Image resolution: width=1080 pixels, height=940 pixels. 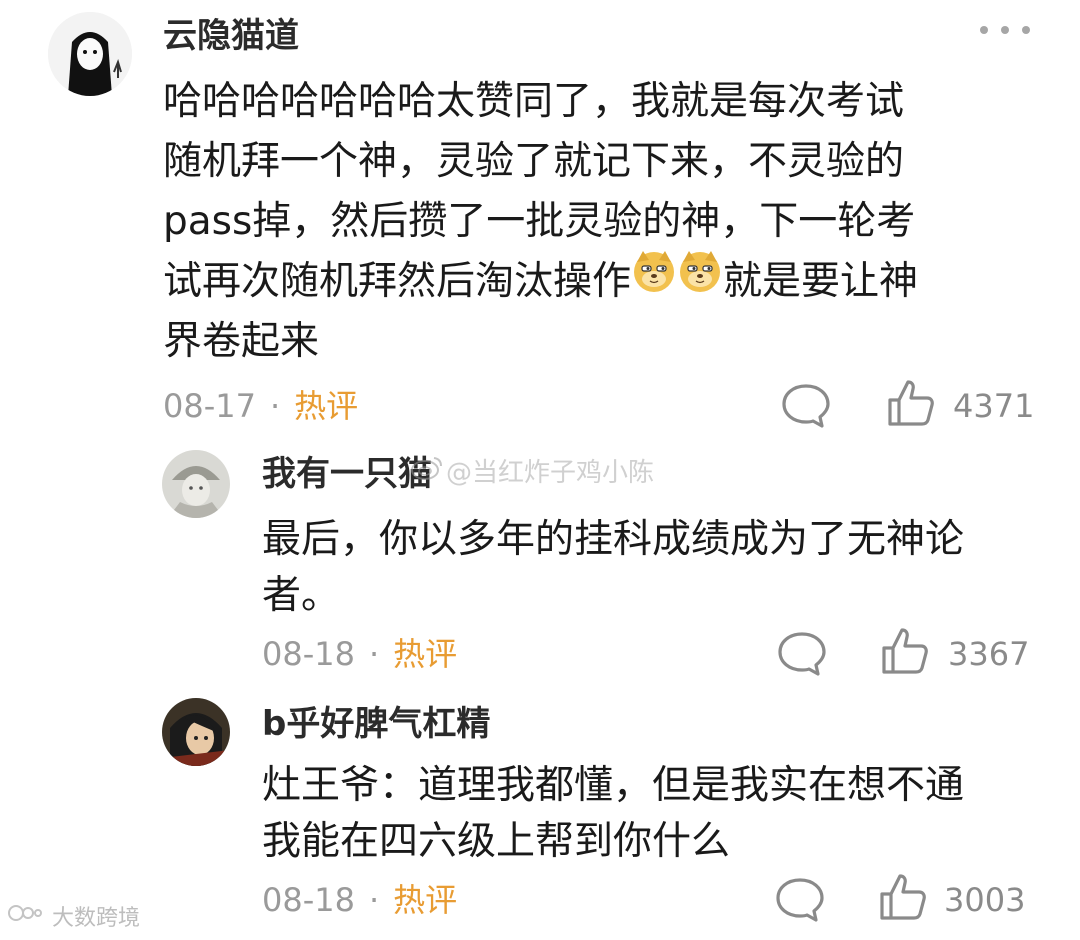 I want to click on brand-text: 大数跨境, so click(x=96, y=918).